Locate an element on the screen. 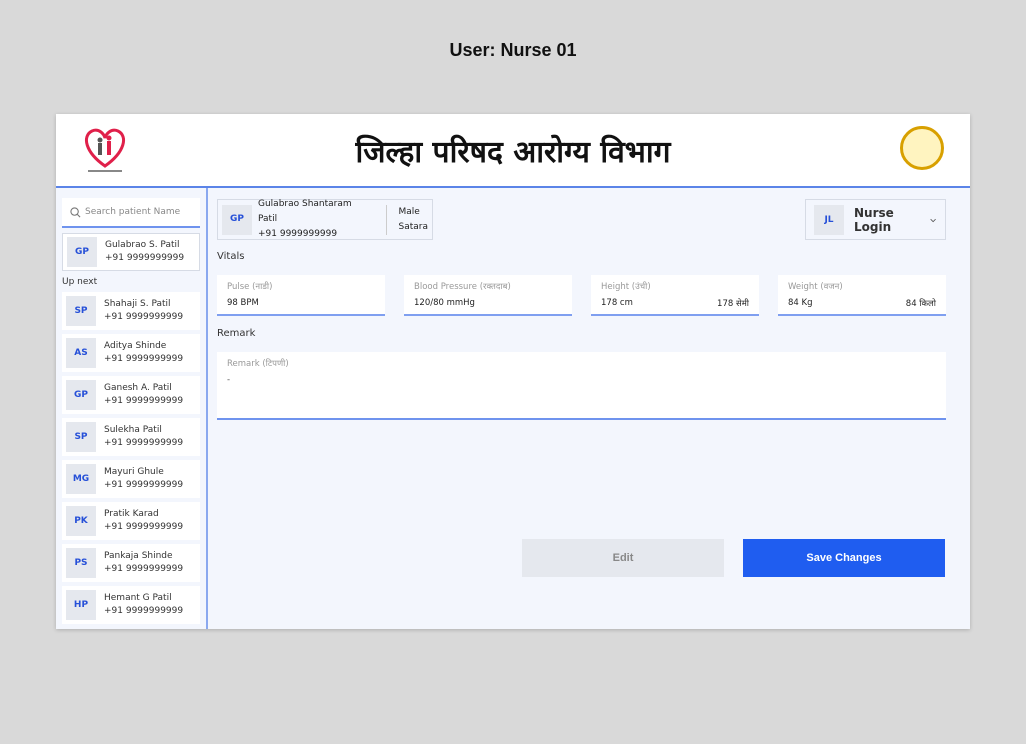 The image size is (1026, 744). patient-name: Pankaja Shinde is located at coordinates (138, 556).